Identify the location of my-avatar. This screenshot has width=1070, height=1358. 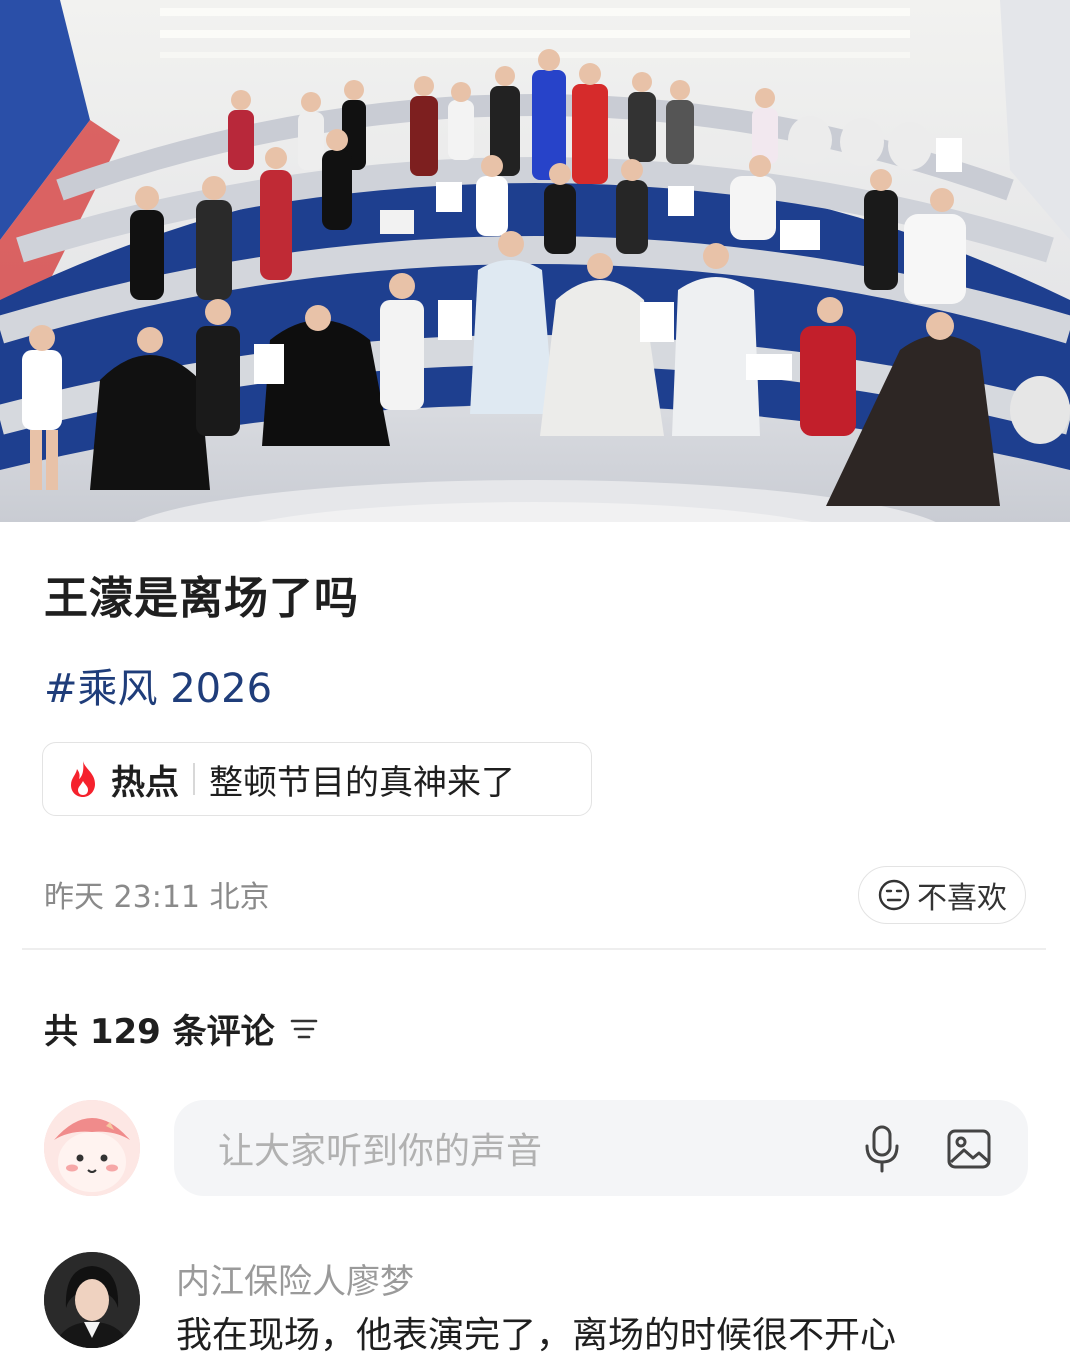
(92, 1148).